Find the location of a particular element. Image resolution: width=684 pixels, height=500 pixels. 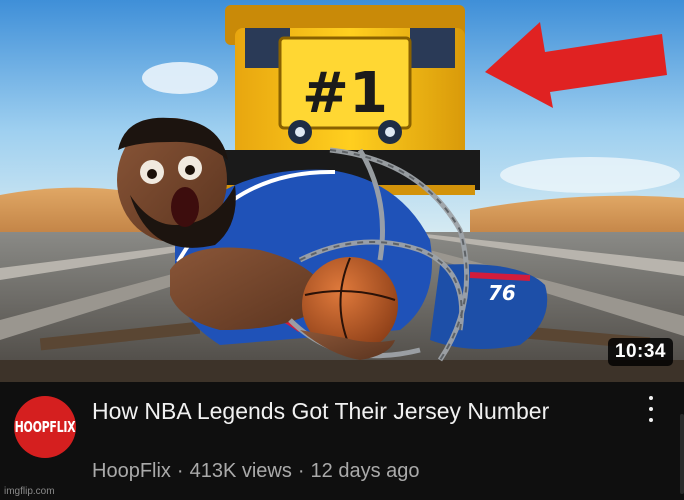

channel-avatar-text: HOOPFLIX is located at coordinates (45, 427).